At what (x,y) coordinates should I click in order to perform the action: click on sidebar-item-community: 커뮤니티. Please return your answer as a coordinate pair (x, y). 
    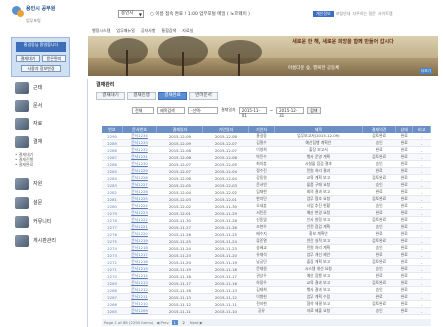
    Looking at the image, I should click on (42, 221).